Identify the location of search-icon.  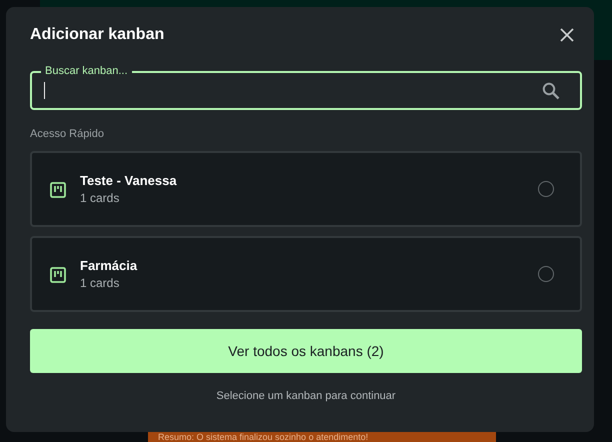
(551, 91).